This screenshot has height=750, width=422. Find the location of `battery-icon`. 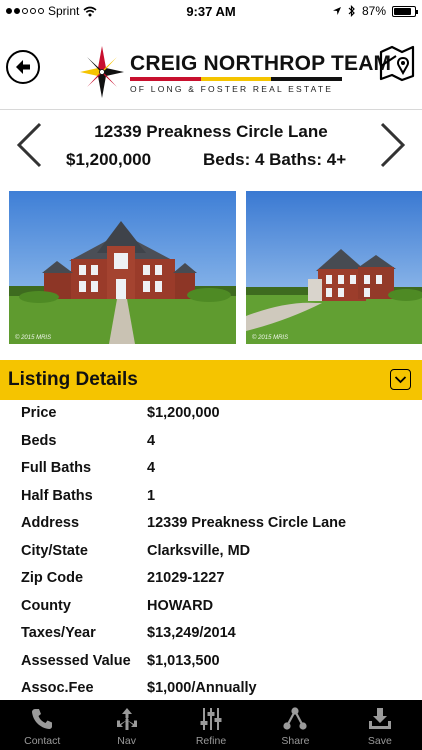

battery-icon is located at coordinates (405, 11).